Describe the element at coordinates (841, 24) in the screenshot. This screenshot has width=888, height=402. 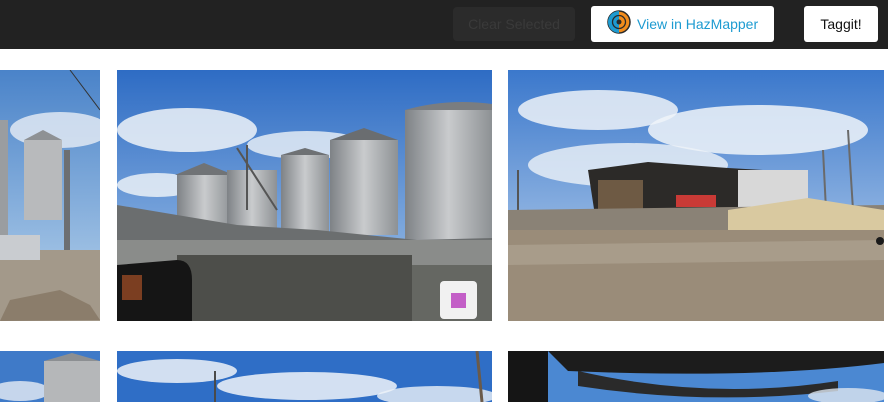
I see `taggit-button: Taggit!` at that location.